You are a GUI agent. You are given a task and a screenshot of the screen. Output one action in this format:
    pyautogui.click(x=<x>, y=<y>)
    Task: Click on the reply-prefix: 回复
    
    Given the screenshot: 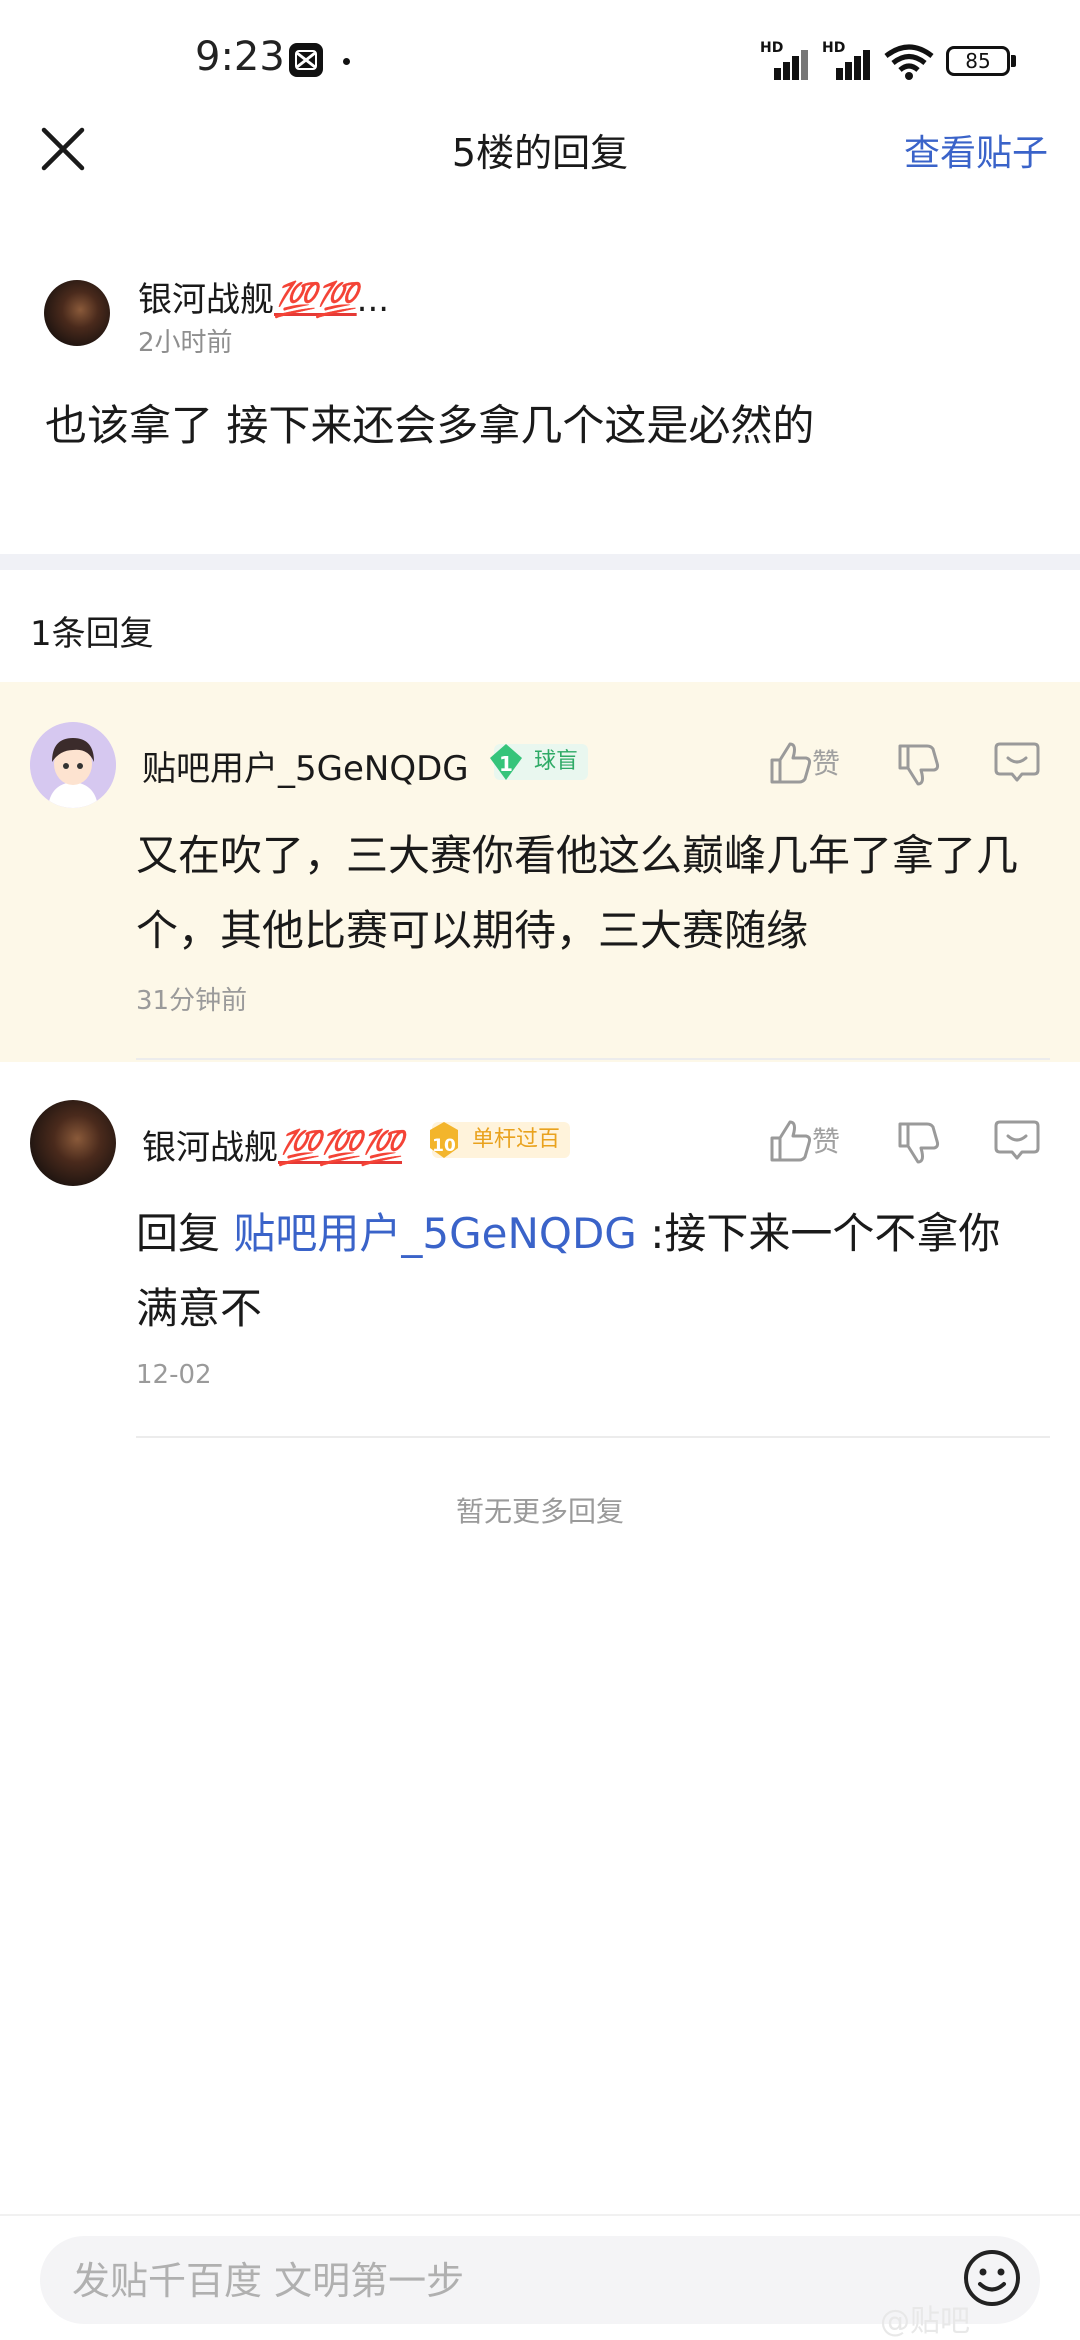 What is the action you would take?
    pyautogui.click(x=185, y=1233)
    